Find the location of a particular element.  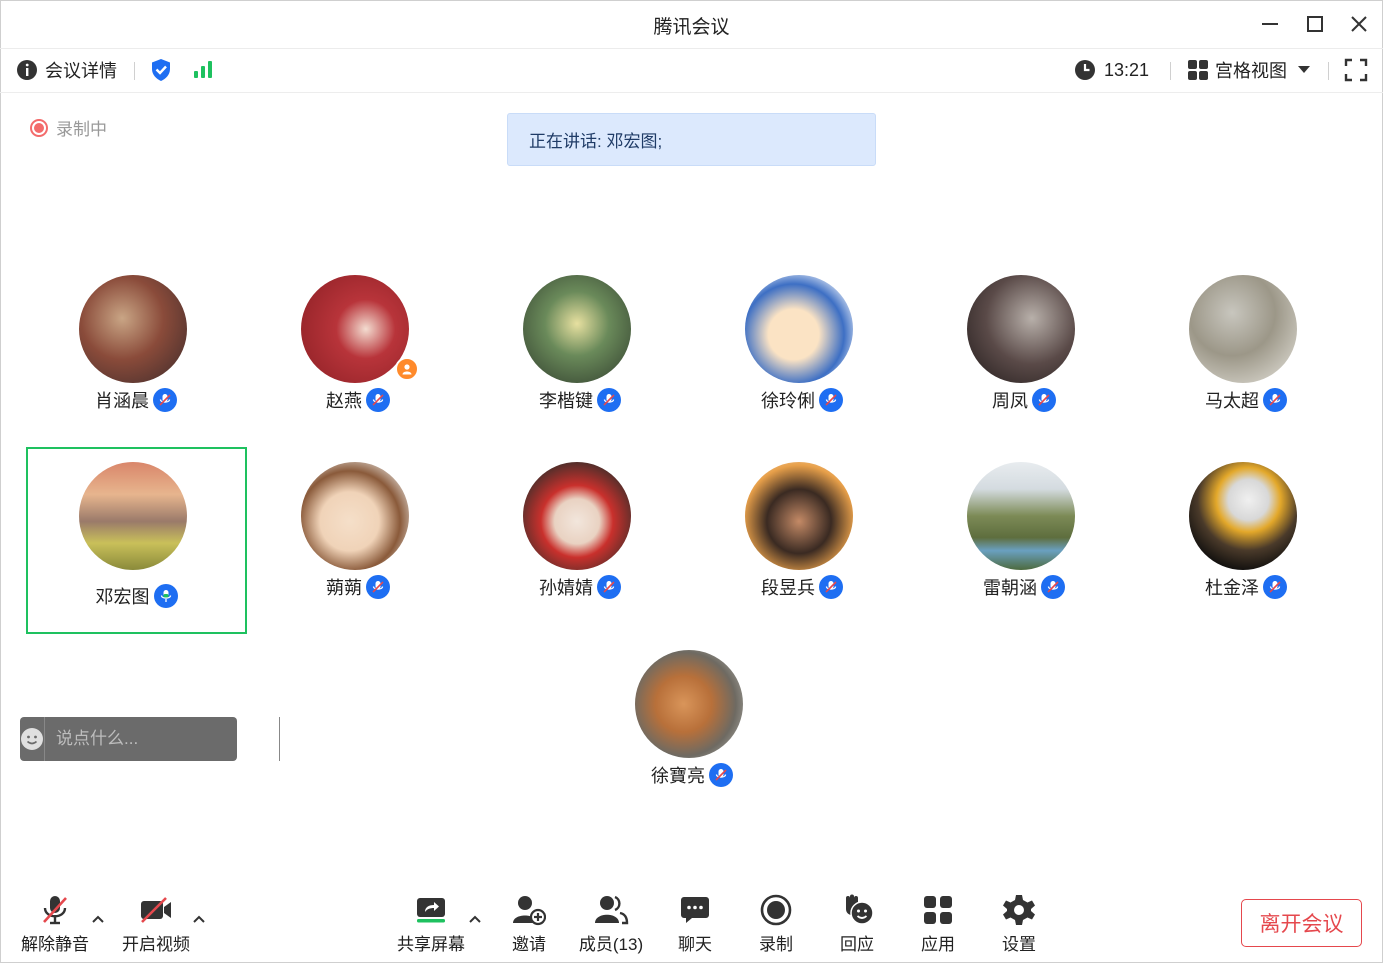

signal-icon is located at coordinates (203, 69).